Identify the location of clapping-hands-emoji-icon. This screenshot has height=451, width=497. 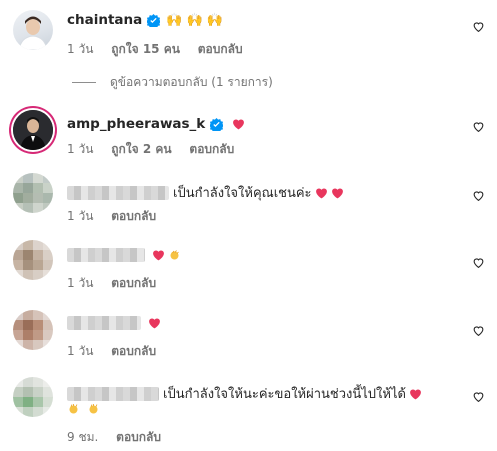
(174, 255).